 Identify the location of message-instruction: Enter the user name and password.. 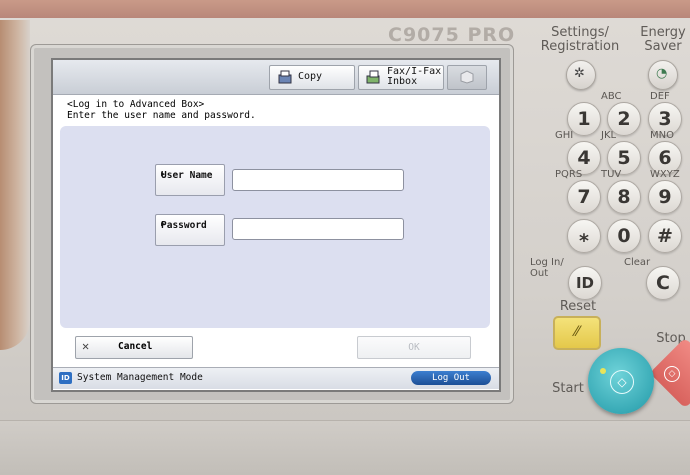
(161, 115).